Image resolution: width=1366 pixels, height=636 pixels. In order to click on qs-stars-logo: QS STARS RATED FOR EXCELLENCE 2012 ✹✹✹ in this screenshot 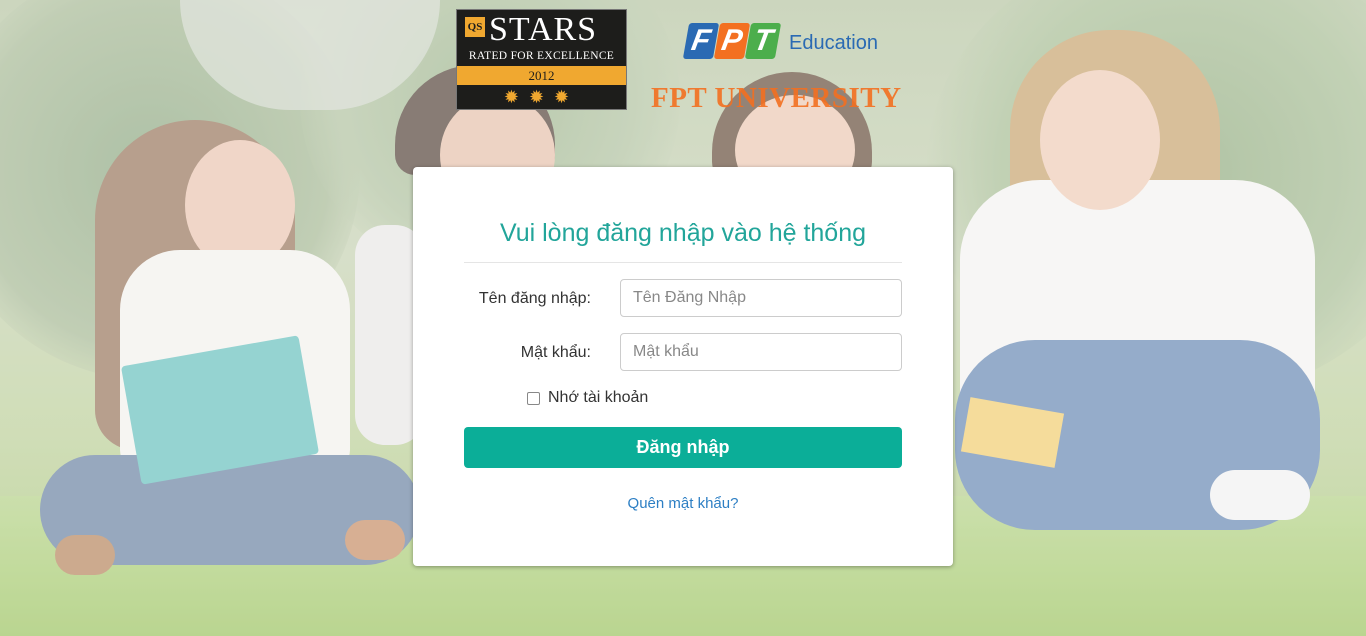, I will do `click(541, 59)`.